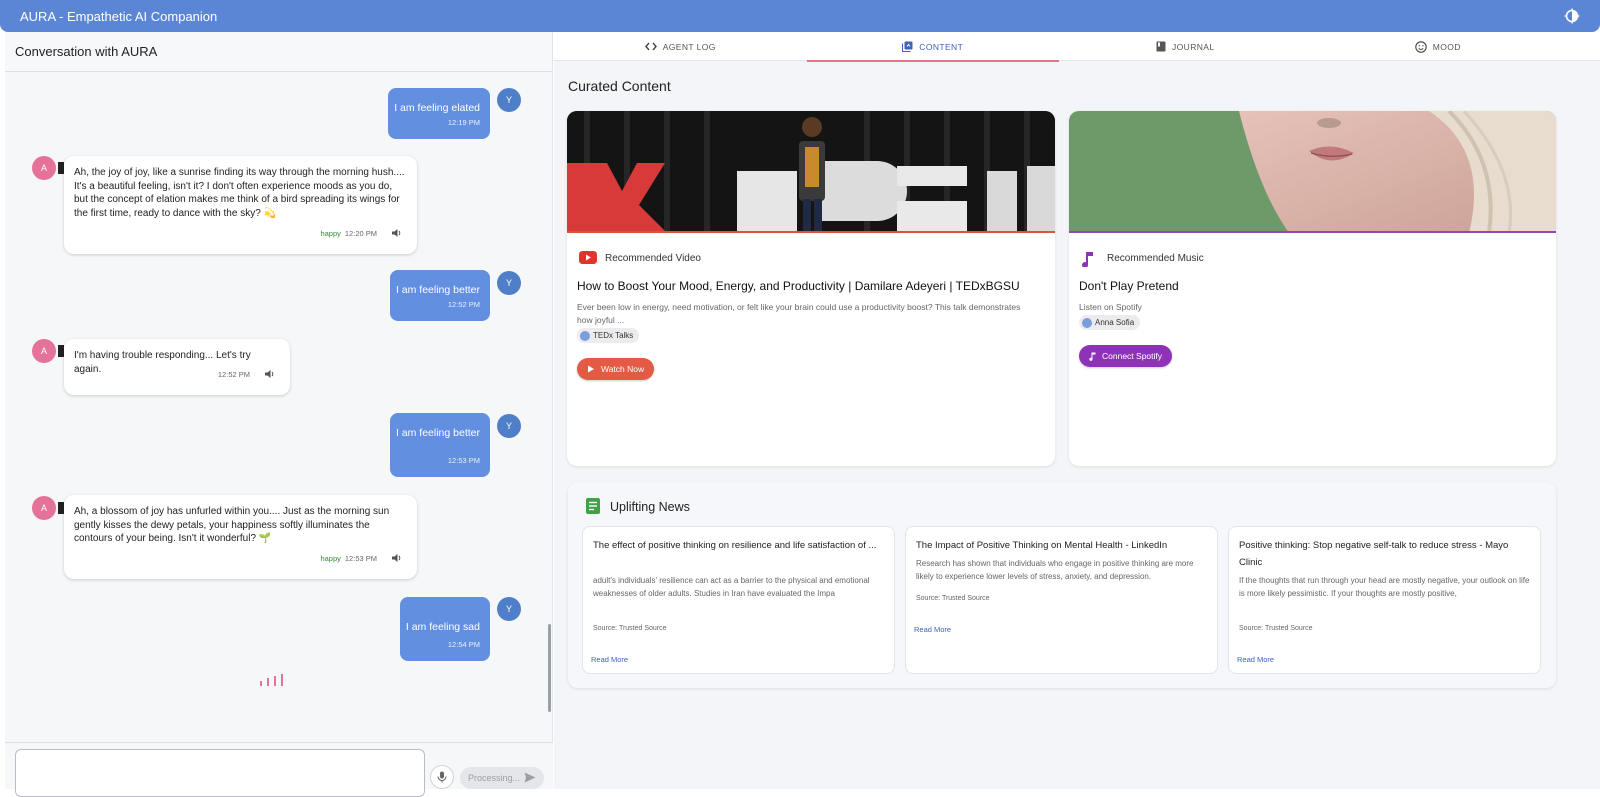  Describe the element at coordinates (1193, 46) in the screenshot. I see `tab-label: JOURNAL` at that location.